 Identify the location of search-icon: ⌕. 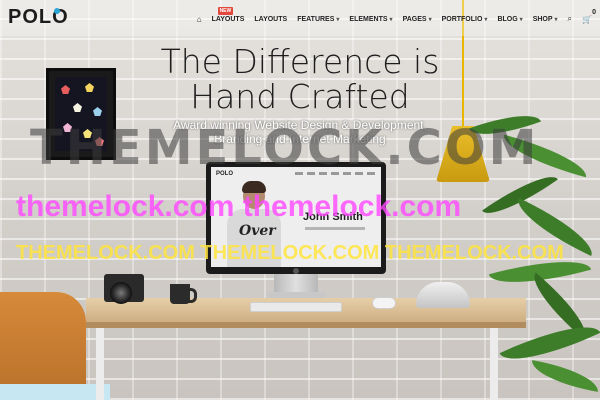
(570, 19).